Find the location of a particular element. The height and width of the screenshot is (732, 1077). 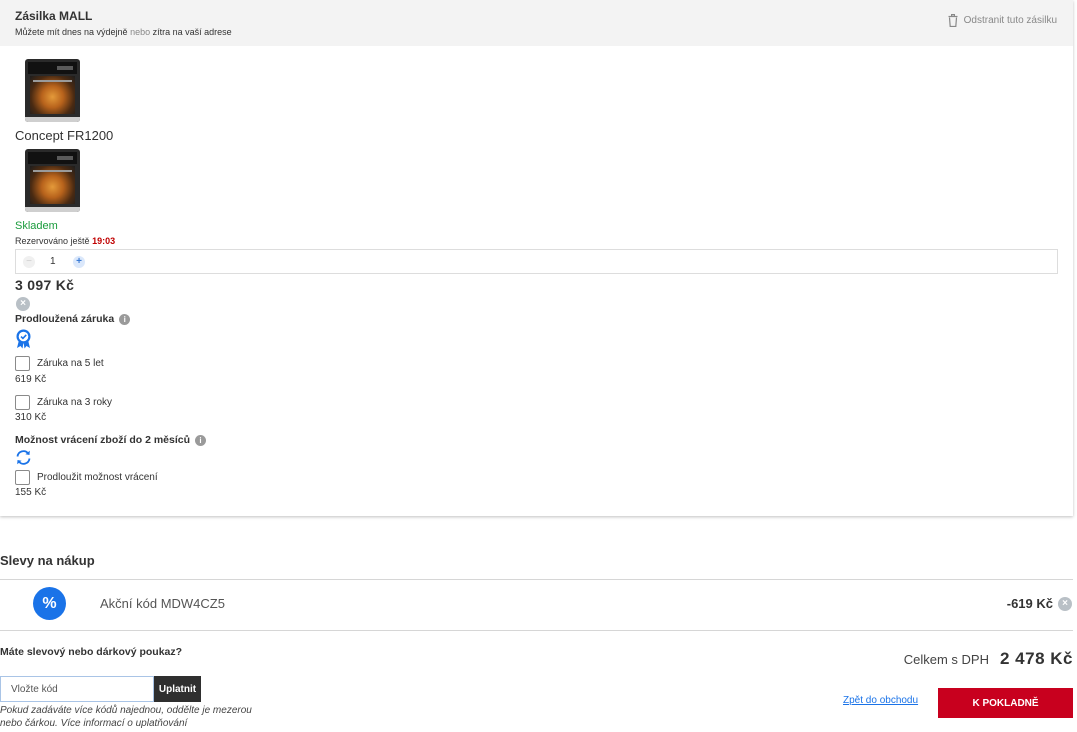

extend-return-checkbox is located at coordinates (22, 477).